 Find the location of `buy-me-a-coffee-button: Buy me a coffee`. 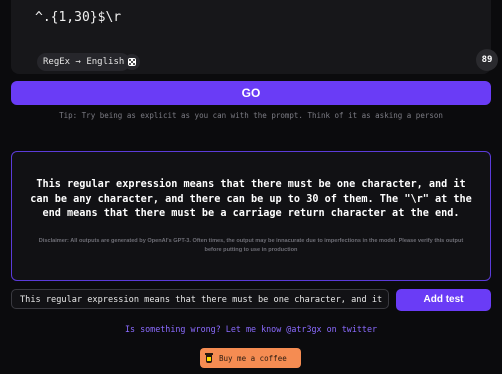

buy-me-a-coffee-button: Buy me a coffee is located at coordinates (250, 358).